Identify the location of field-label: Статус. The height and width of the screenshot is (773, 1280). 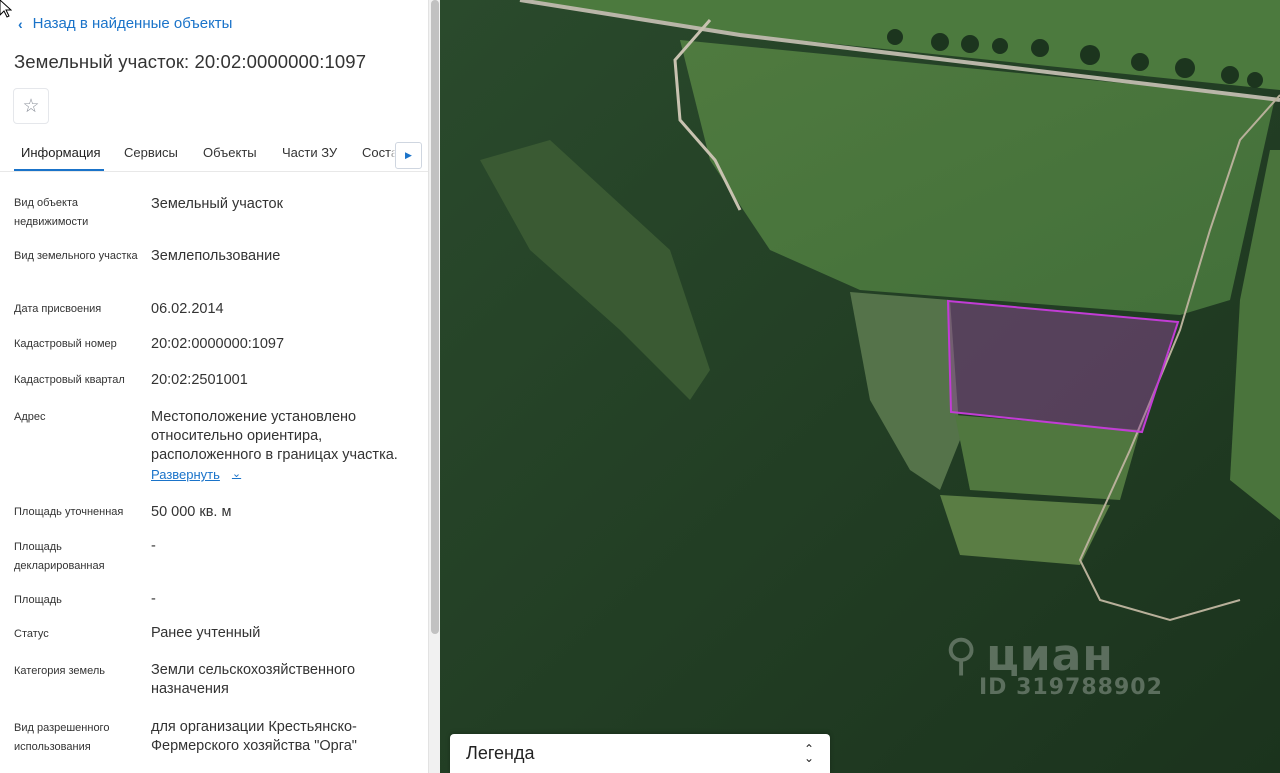
(31, 634).